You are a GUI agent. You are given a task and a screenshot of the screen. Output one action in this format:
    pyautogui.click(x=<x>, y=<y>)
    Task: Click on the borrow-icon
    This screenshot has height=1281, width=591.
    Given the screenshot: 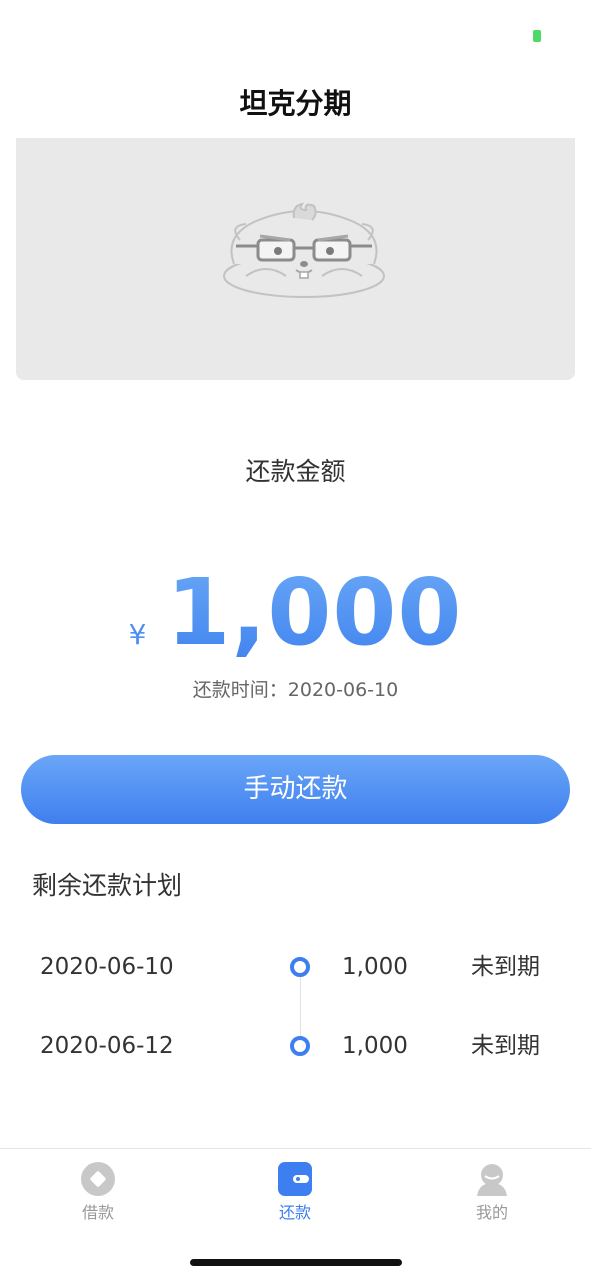 What is the action you would take?
    pyautogui.click(x=98, y=1179)
    